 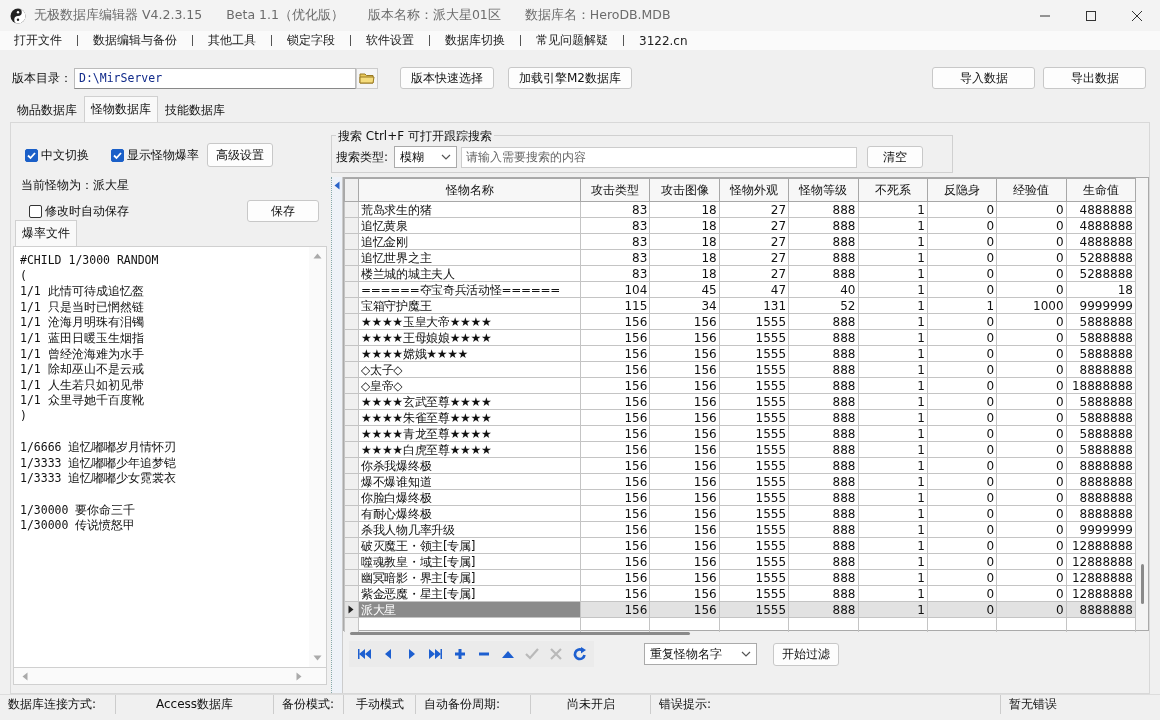 What do you see at coordinates (754, 305) in the screenshot?
I see `table-cell: 131` at bounding box center [754, 305].